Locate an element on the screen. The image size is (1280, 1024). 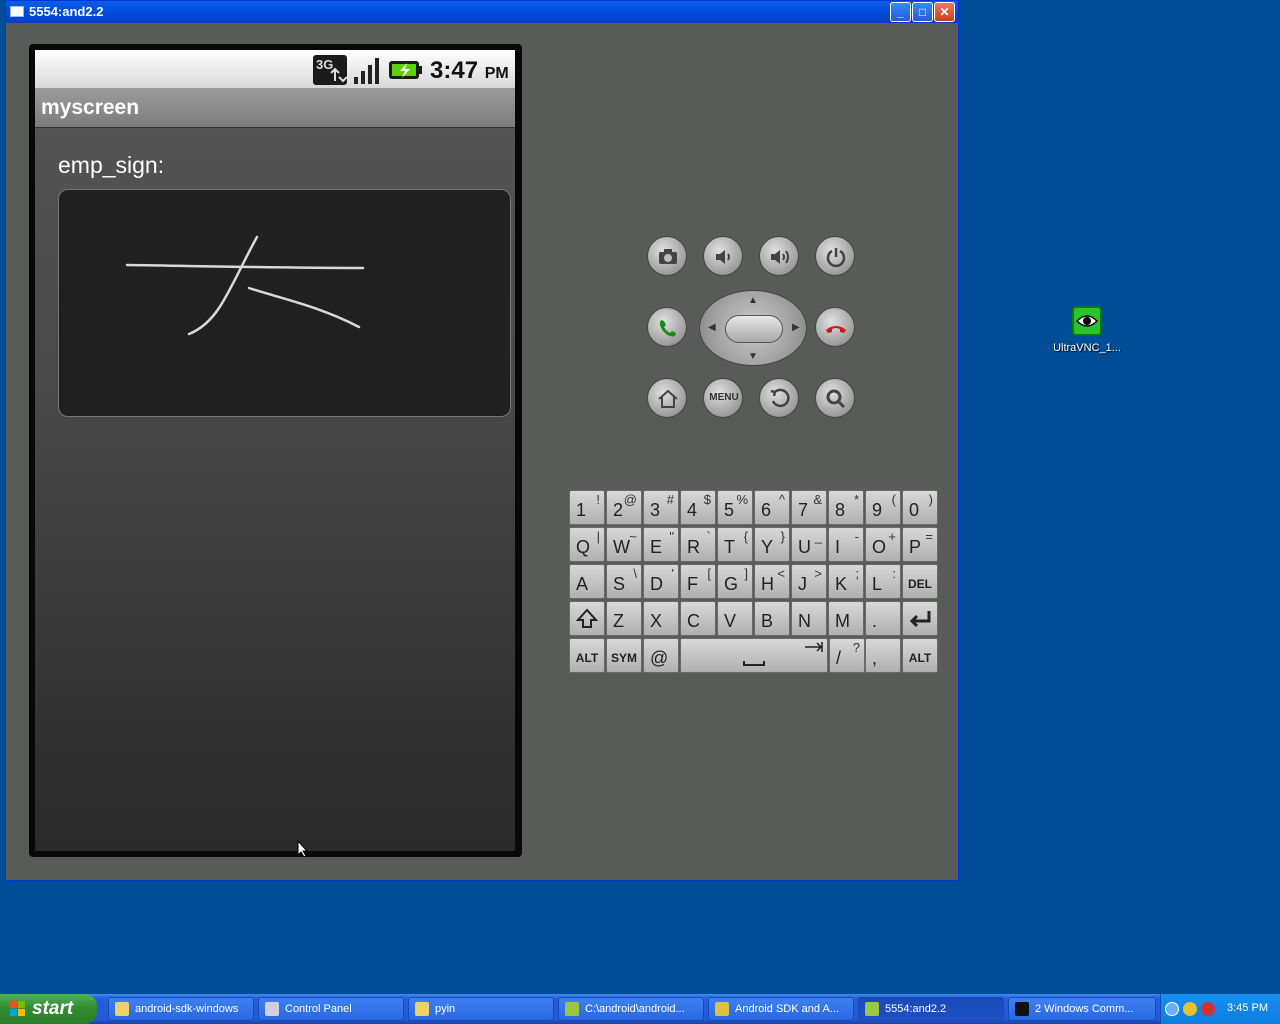
key-E: E " is located at coordinates (661, 544).